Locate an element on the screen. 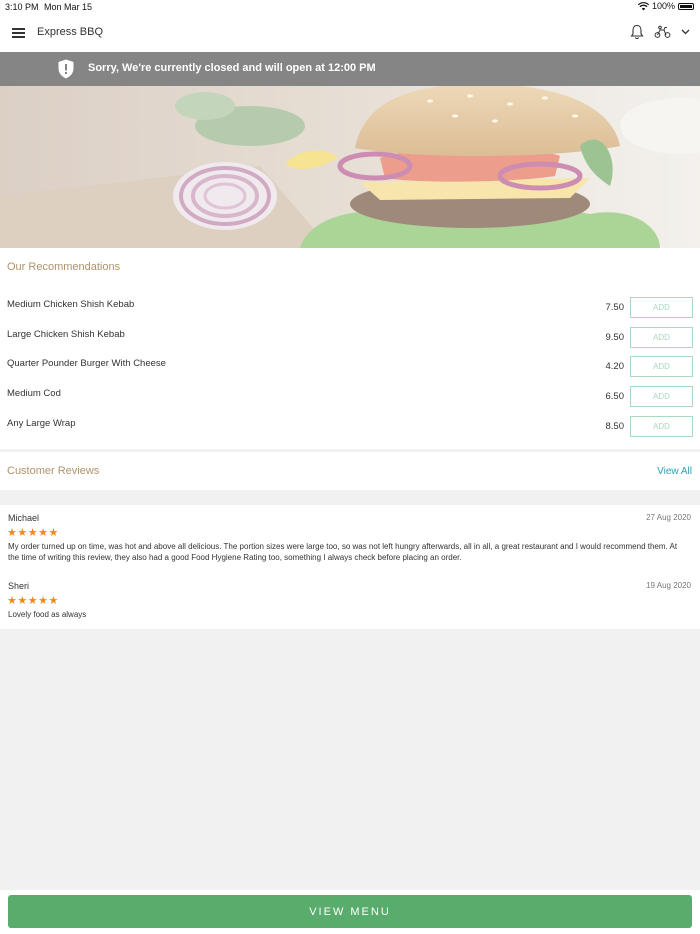 The image size is (700, 934). menu-icon is located at coordinates (18, 33).